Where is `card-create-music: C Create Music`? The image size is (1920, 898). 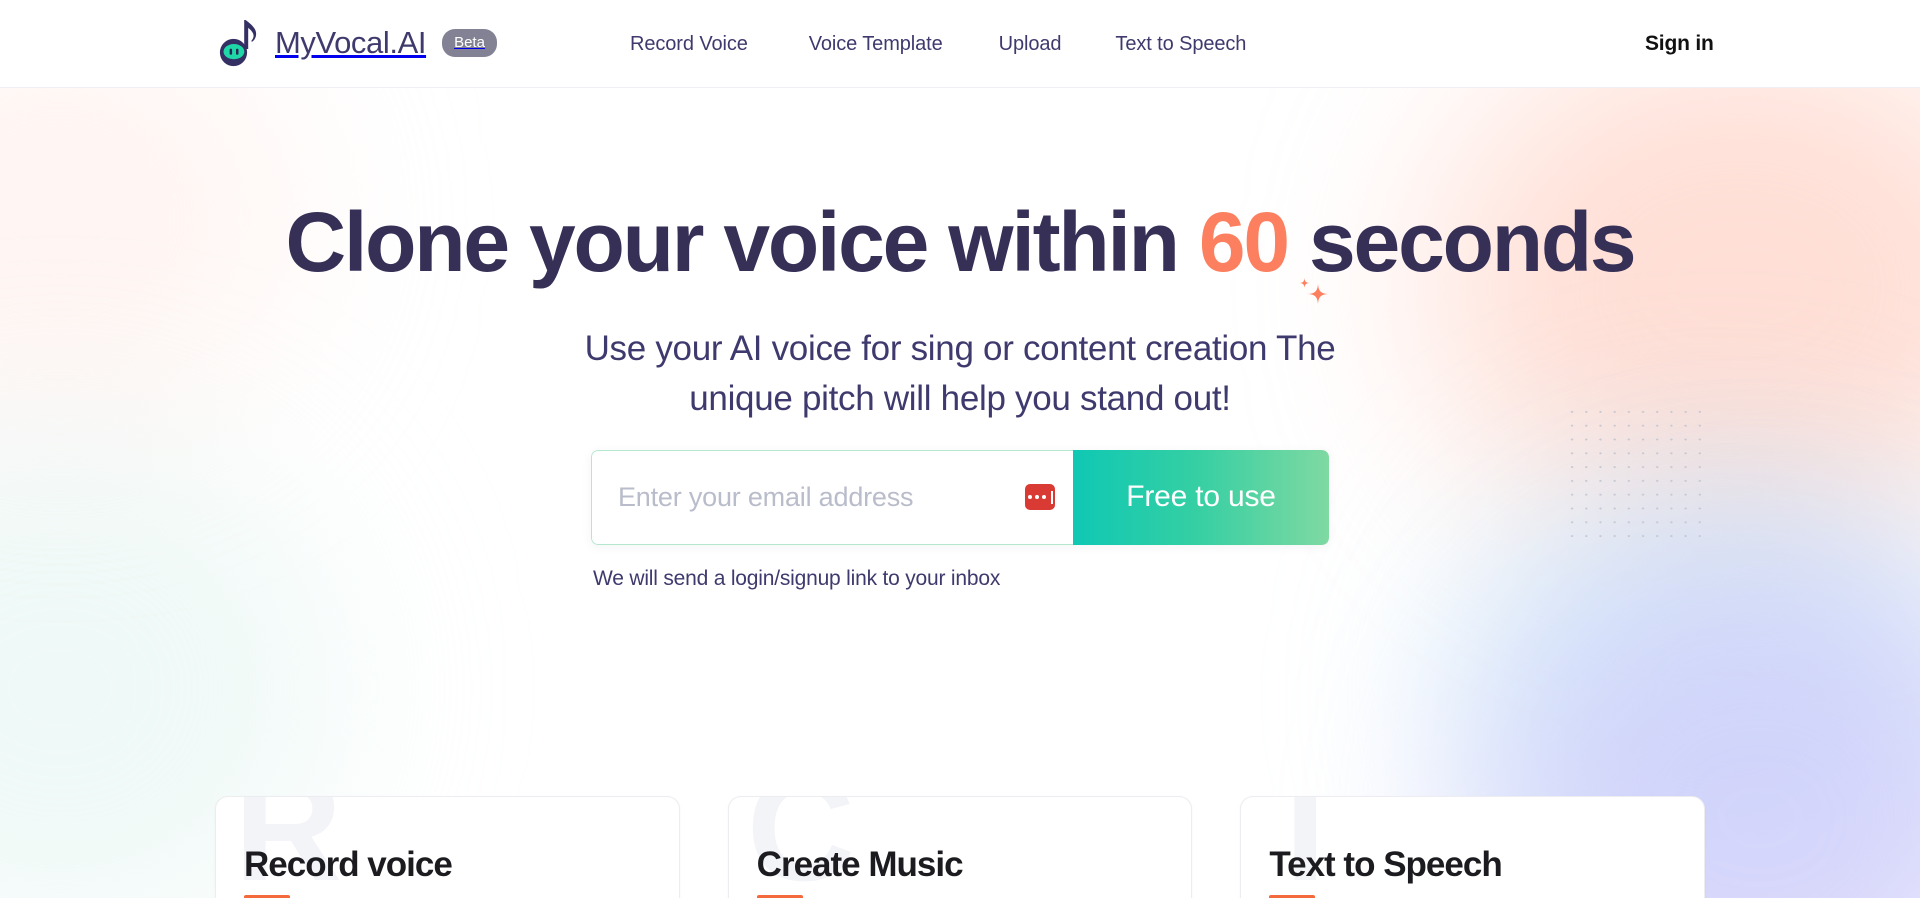 card-create-music: C Create Music is located at coordinates (960, 847).